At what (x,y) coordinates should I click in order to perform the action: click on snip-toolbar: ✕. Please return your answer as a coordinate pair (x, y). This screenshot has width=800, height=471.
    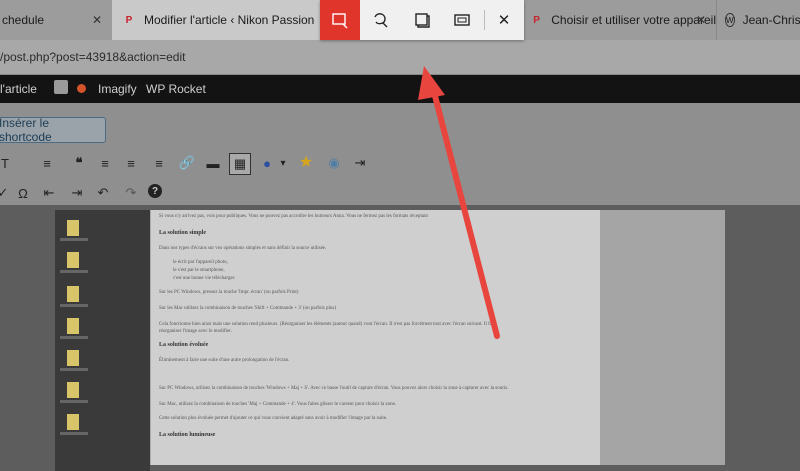
    Looking at the image, I should click on (422, 20).